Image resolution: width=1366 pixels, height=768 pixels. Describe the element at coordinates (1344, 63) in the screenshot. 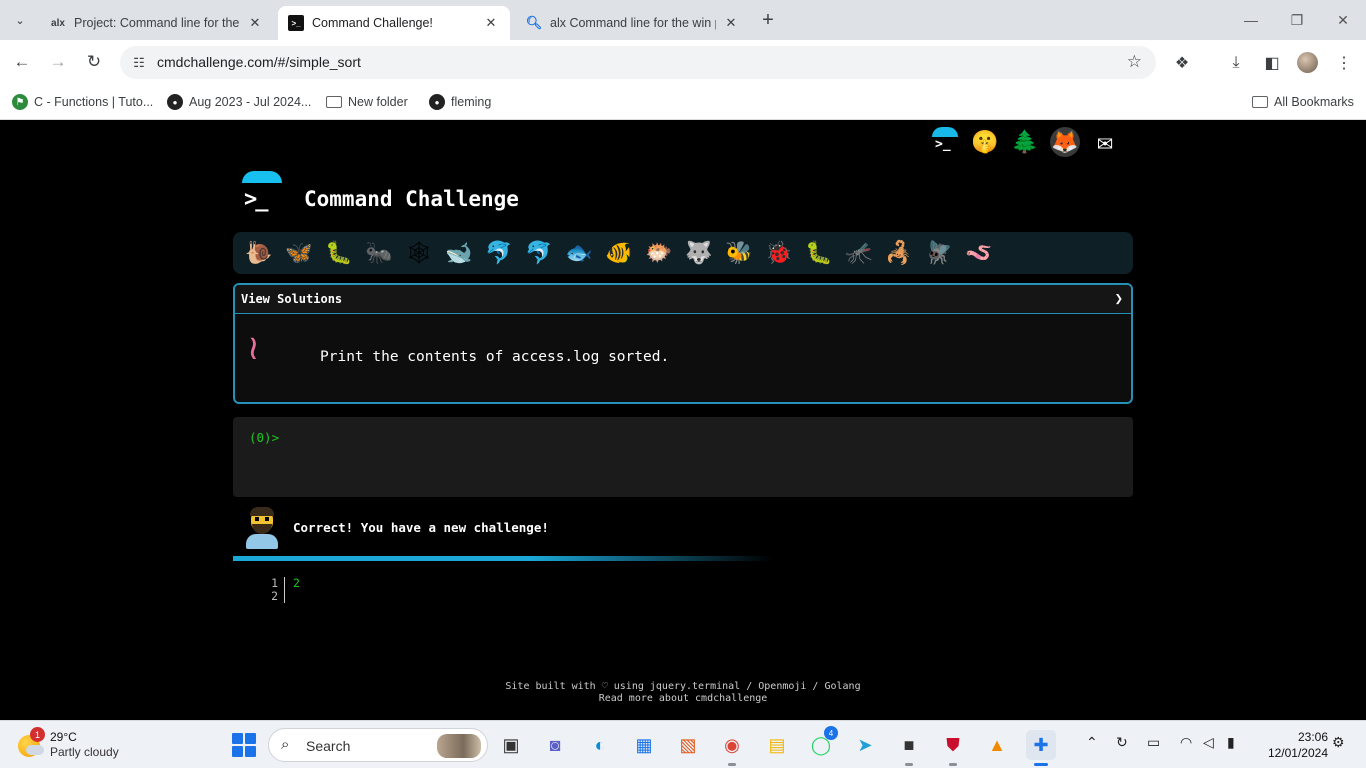

I see `menu-kebab-icon: ⋮` at that location.